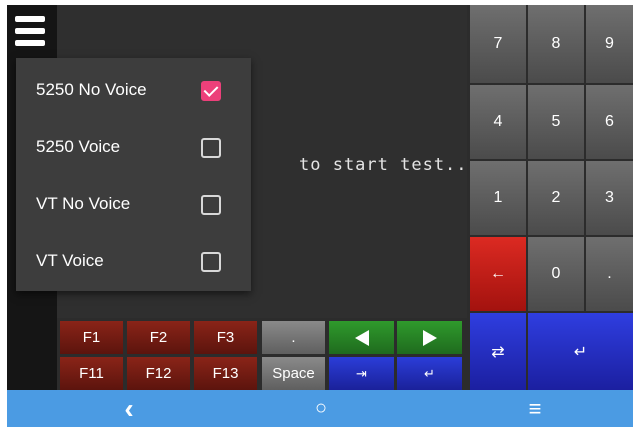  Describe the element at coordinates (133, 203) in the screenshot. I see `menu-item-vt-no-voice: VT No Voice` at that location.